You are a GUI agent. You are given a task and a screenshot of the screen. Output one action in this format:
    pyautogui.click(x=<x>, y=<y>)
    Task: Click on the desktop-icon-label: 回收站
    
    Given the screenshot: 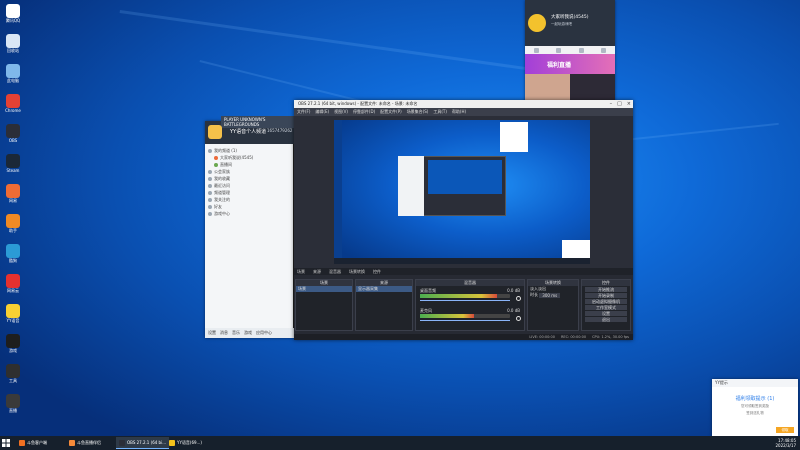 What is the action you would take?
    pyautogui.click(x=13, y=50)
    